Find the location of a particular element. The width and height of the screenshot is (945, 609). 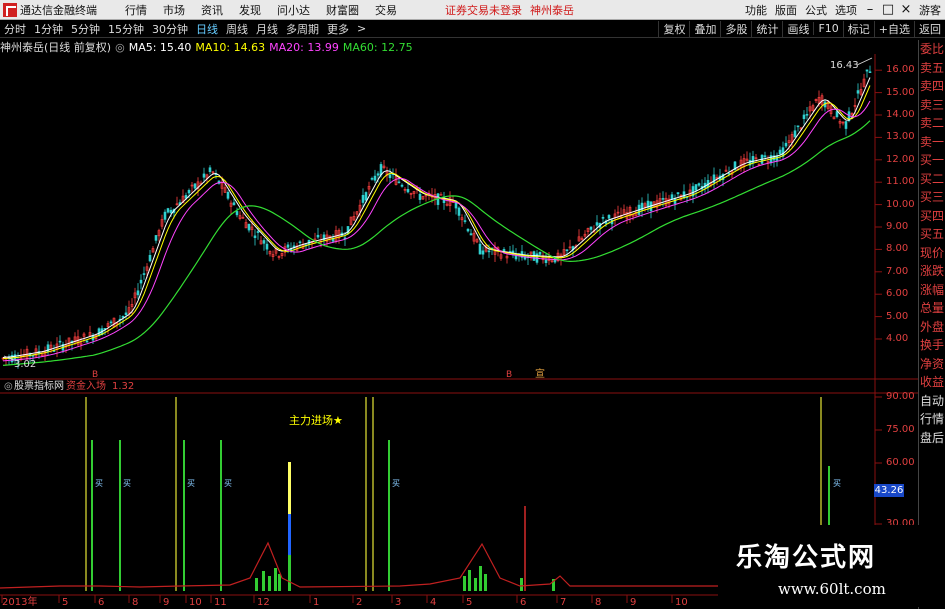

tab-1min: 1分钟 is located at coordinates (48, 29).